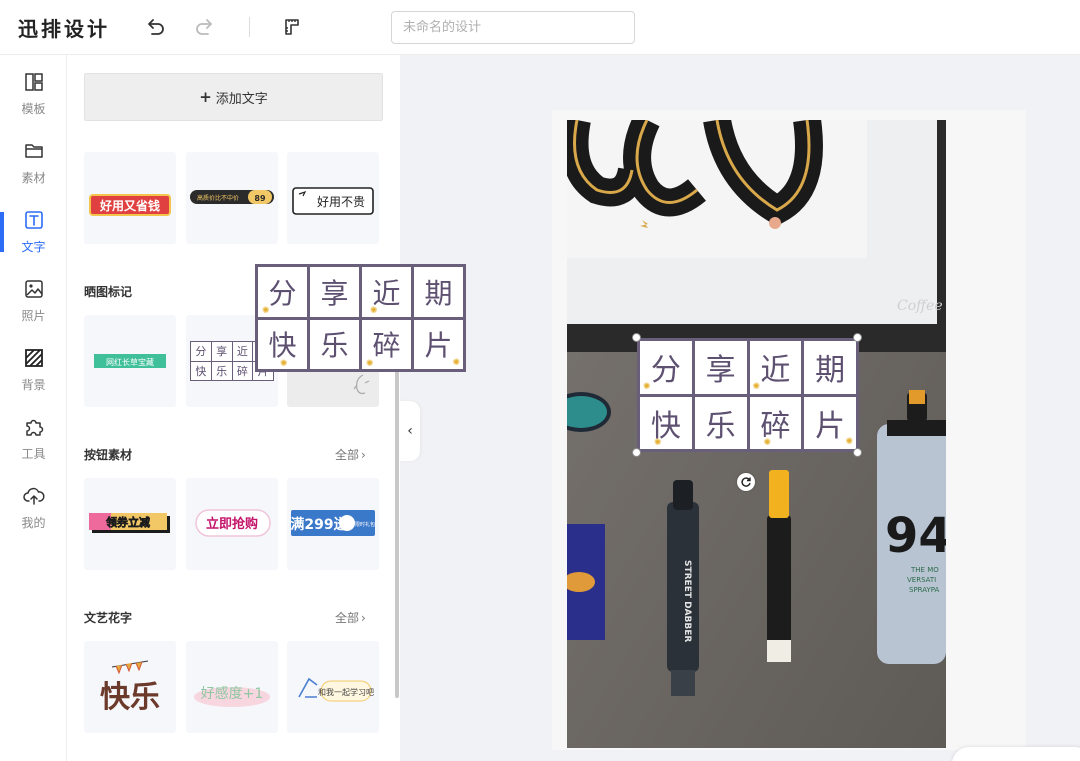 The height and width of the screenshot is (761, 1080). What do you see at coordinates (333, 198) in the screenshot?
I see `text-style-thumb: 好用不贵` at bounding box center [333, 198].